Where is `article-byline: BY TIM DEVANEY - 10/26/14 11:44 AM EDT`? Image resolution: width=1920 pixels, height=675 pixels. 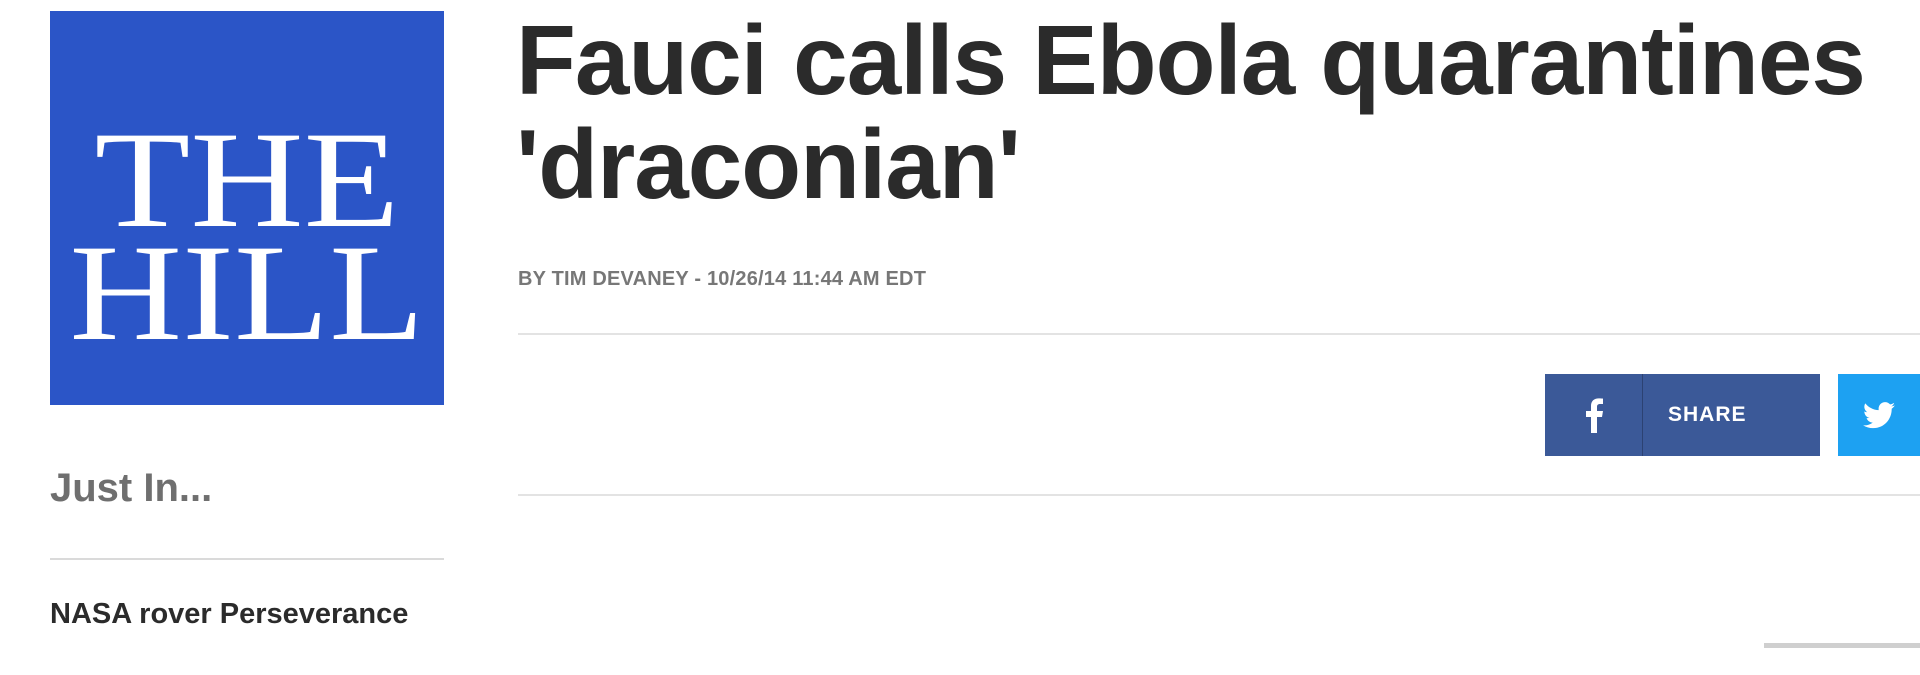
article-byline: BY TIM DEVANEY - 10/26/14 11:44 AM EDT is located at coordinates (722, 279).